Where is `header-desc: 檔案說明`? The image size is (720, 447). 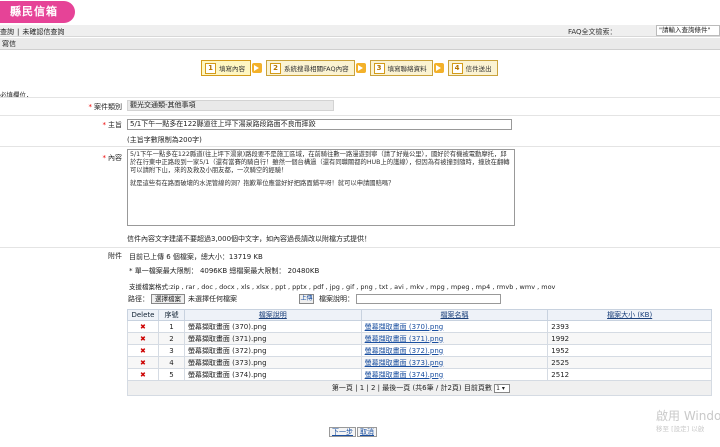
header-desc: 檔案說明 is located at coordinates (272, 315).